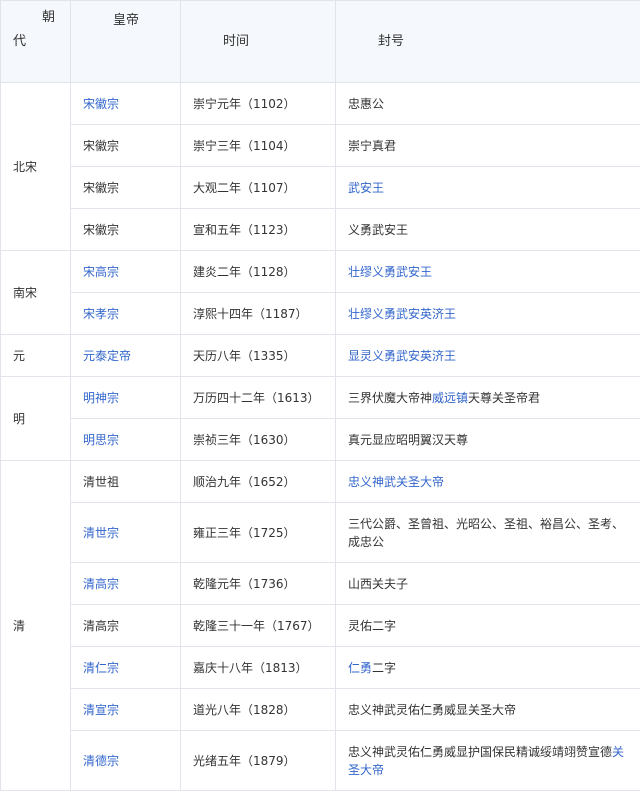 This screenshot has width=640, height=791. I want to click on title-cell: 仁勇二字, so click(488, 668).